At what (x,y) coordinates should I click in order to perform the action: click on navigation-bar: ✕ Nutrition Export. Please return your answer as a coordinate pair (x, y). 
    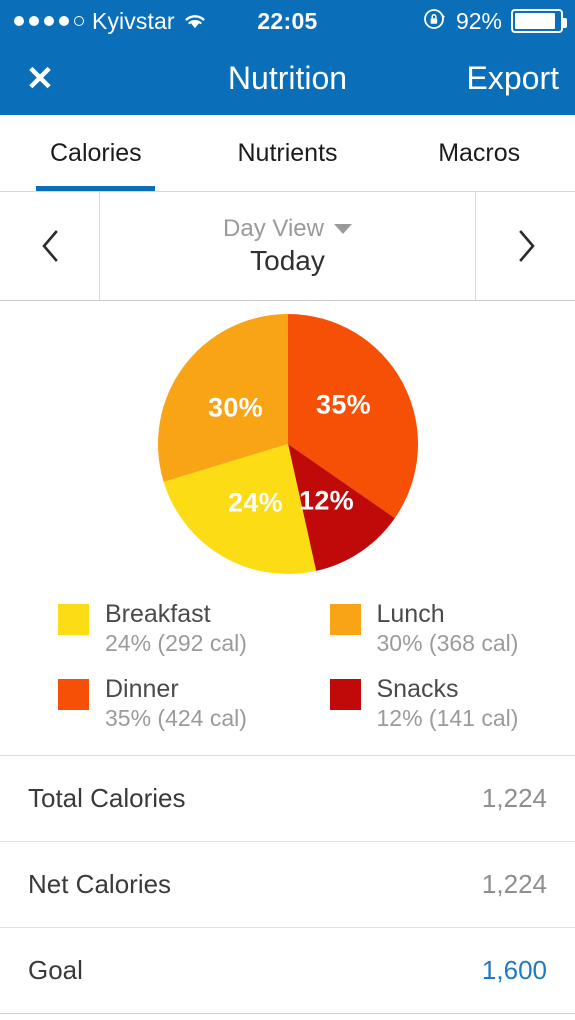
    Looking at the image, I should click on (287, 78).